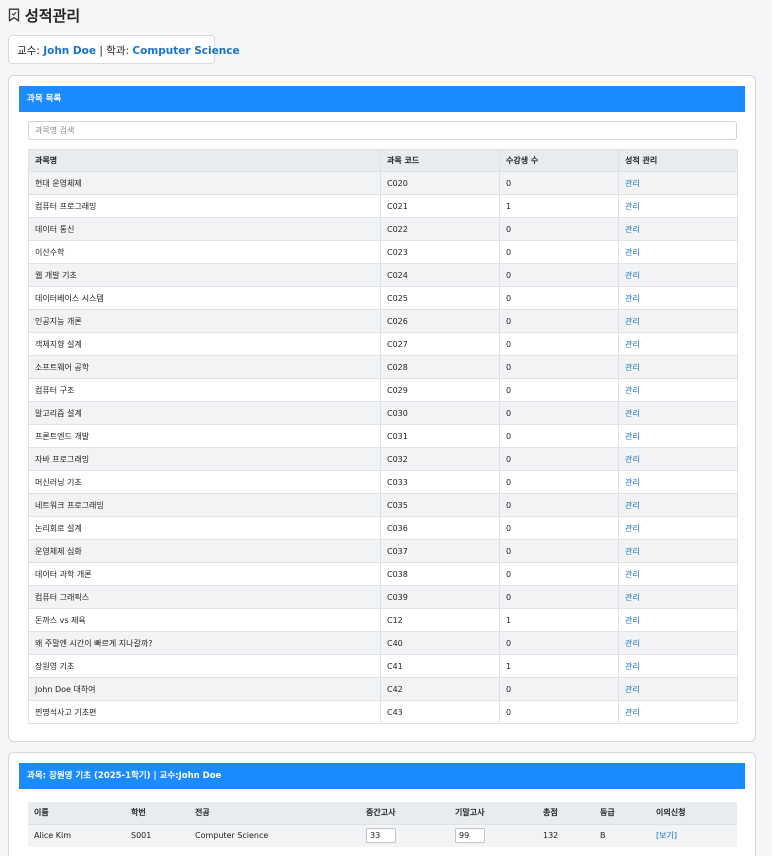  What do you see at coordinates (440, 436) in the screenshot?
I see `course-code-cell: C031` at bounding box center [440, 436].